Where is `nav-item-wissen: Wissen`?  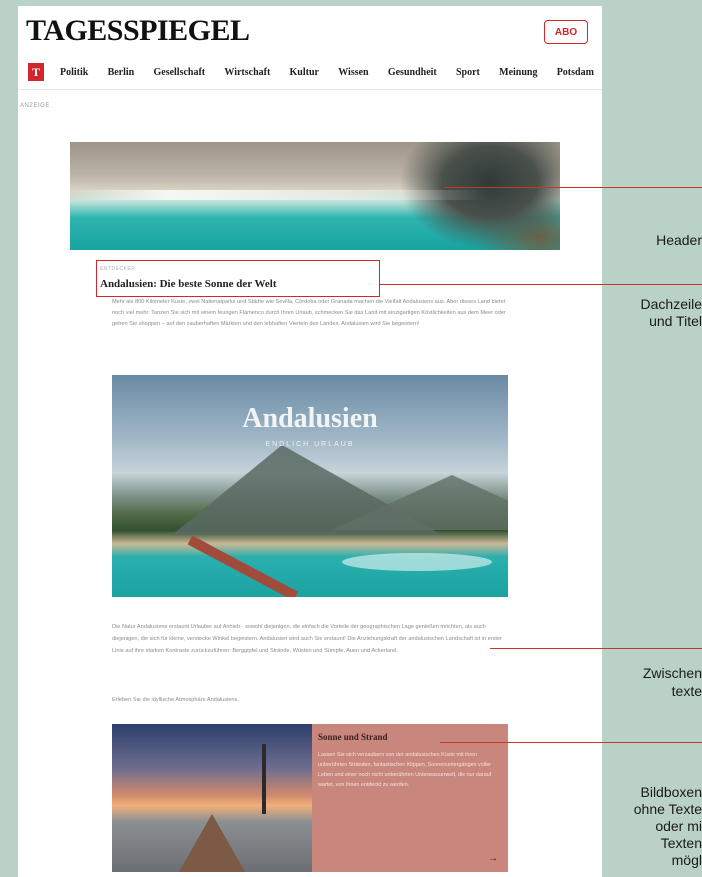
nav-item-wissen: Wissen is located at coordinates (353, 72).